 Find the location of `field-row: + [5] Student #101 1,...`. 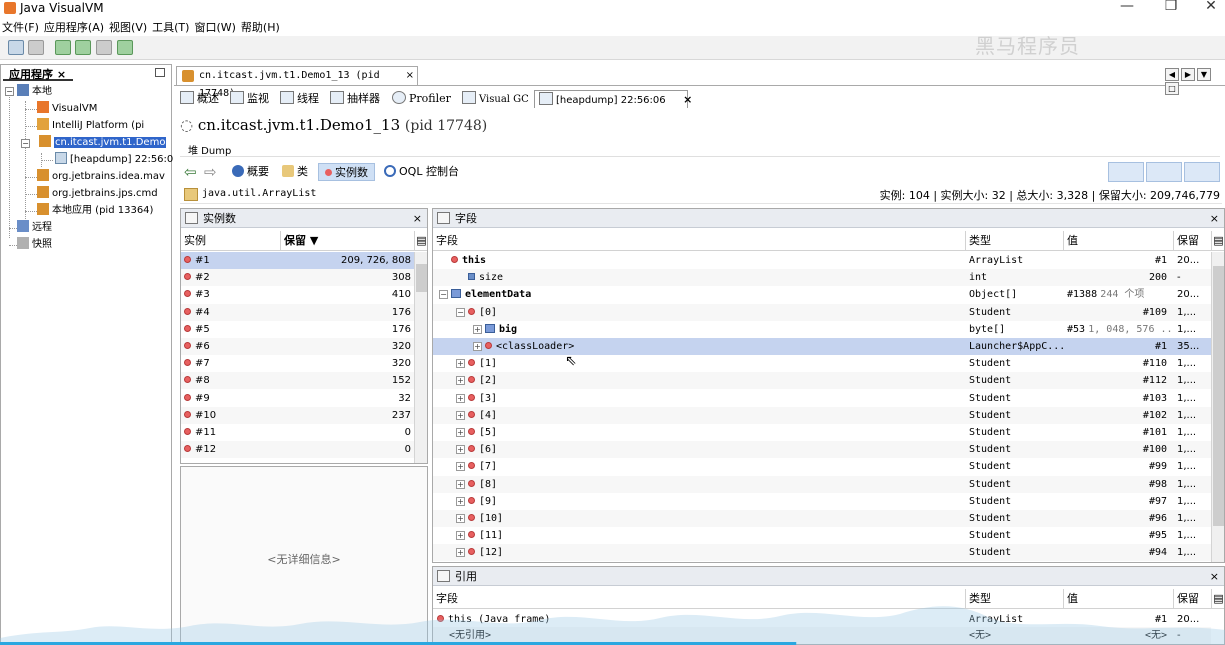

field-row: + [5] Student #101 1,... is located at coordinates (822, 432).